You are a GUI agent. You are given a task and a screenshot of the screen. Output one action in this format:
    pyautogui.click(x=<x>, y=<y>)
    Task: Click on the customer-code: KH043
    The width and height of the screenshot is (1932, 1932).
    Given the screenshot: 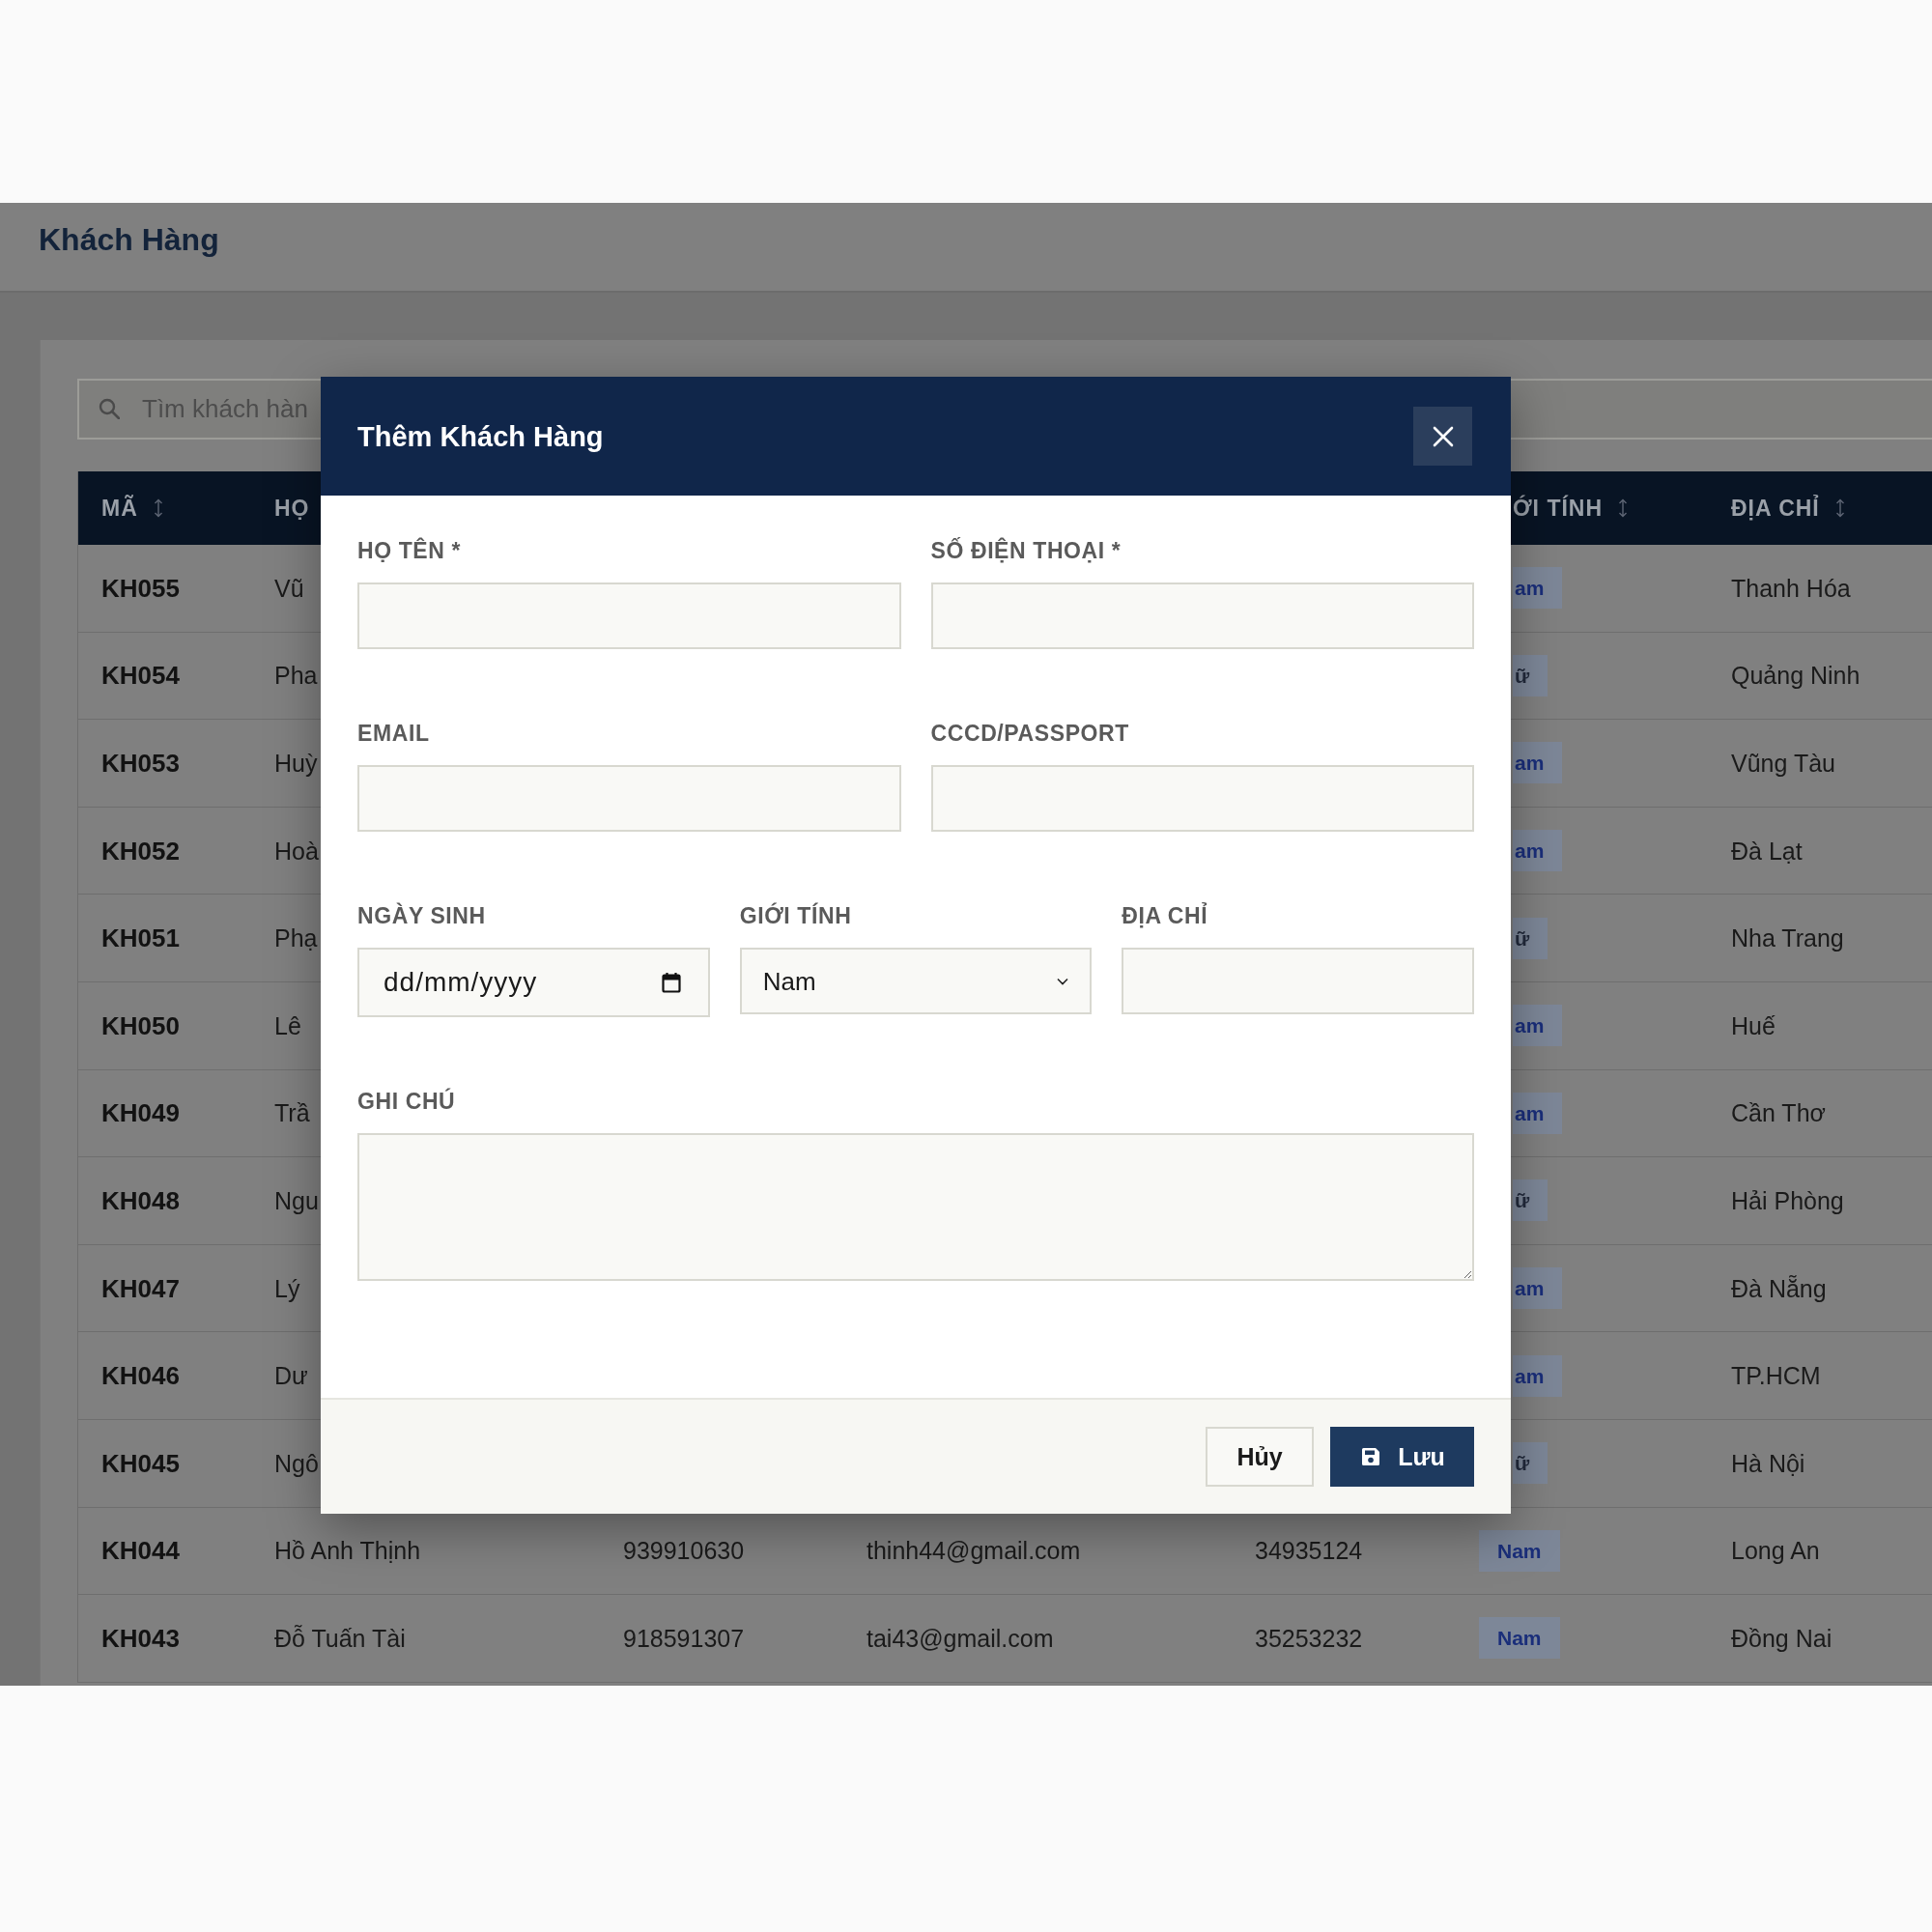 What is the action you would take?
    pyautogui.click(x=140, y=1638)
    